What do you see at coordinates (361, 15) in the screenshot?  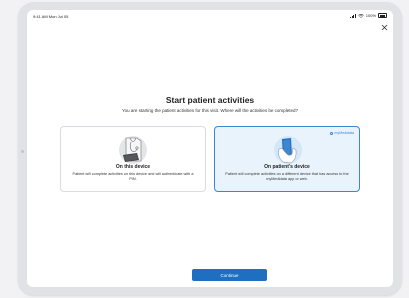 I see `wifi-icon` at bounding box center [361, 15].